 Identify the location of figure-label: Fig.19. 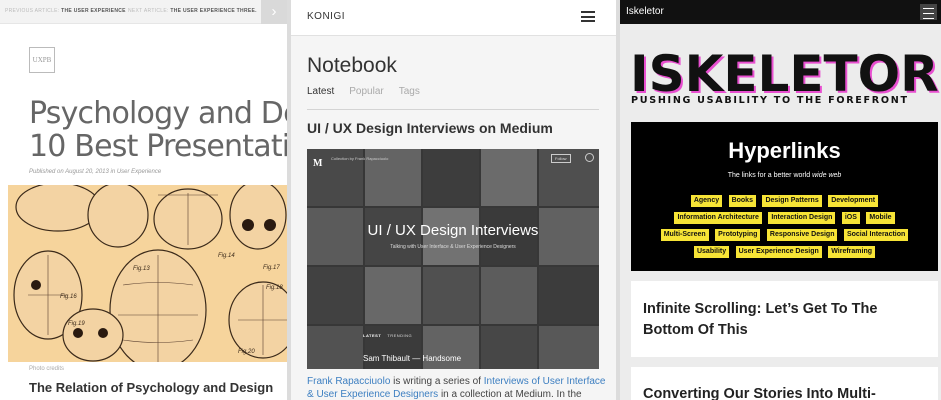
(76, 324).